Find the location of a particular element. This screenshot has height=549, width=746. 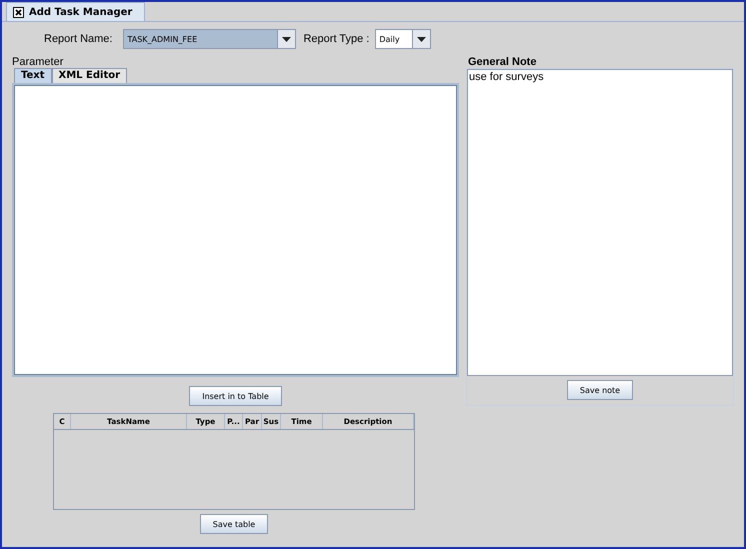

close-icon is located at coordinates (18, 12).